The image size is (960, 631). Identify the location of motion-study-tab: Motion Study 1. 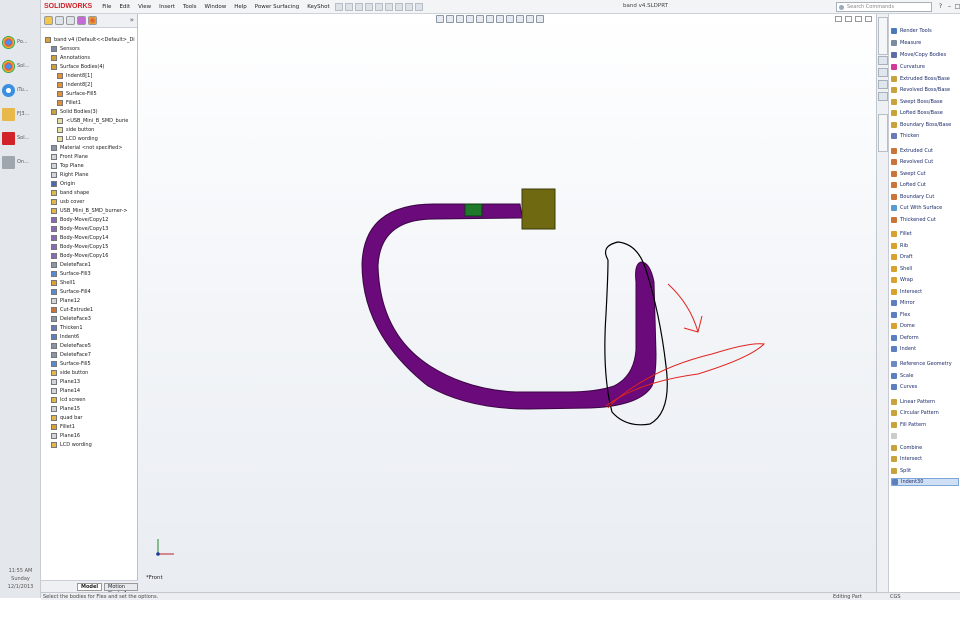
(121, 590).